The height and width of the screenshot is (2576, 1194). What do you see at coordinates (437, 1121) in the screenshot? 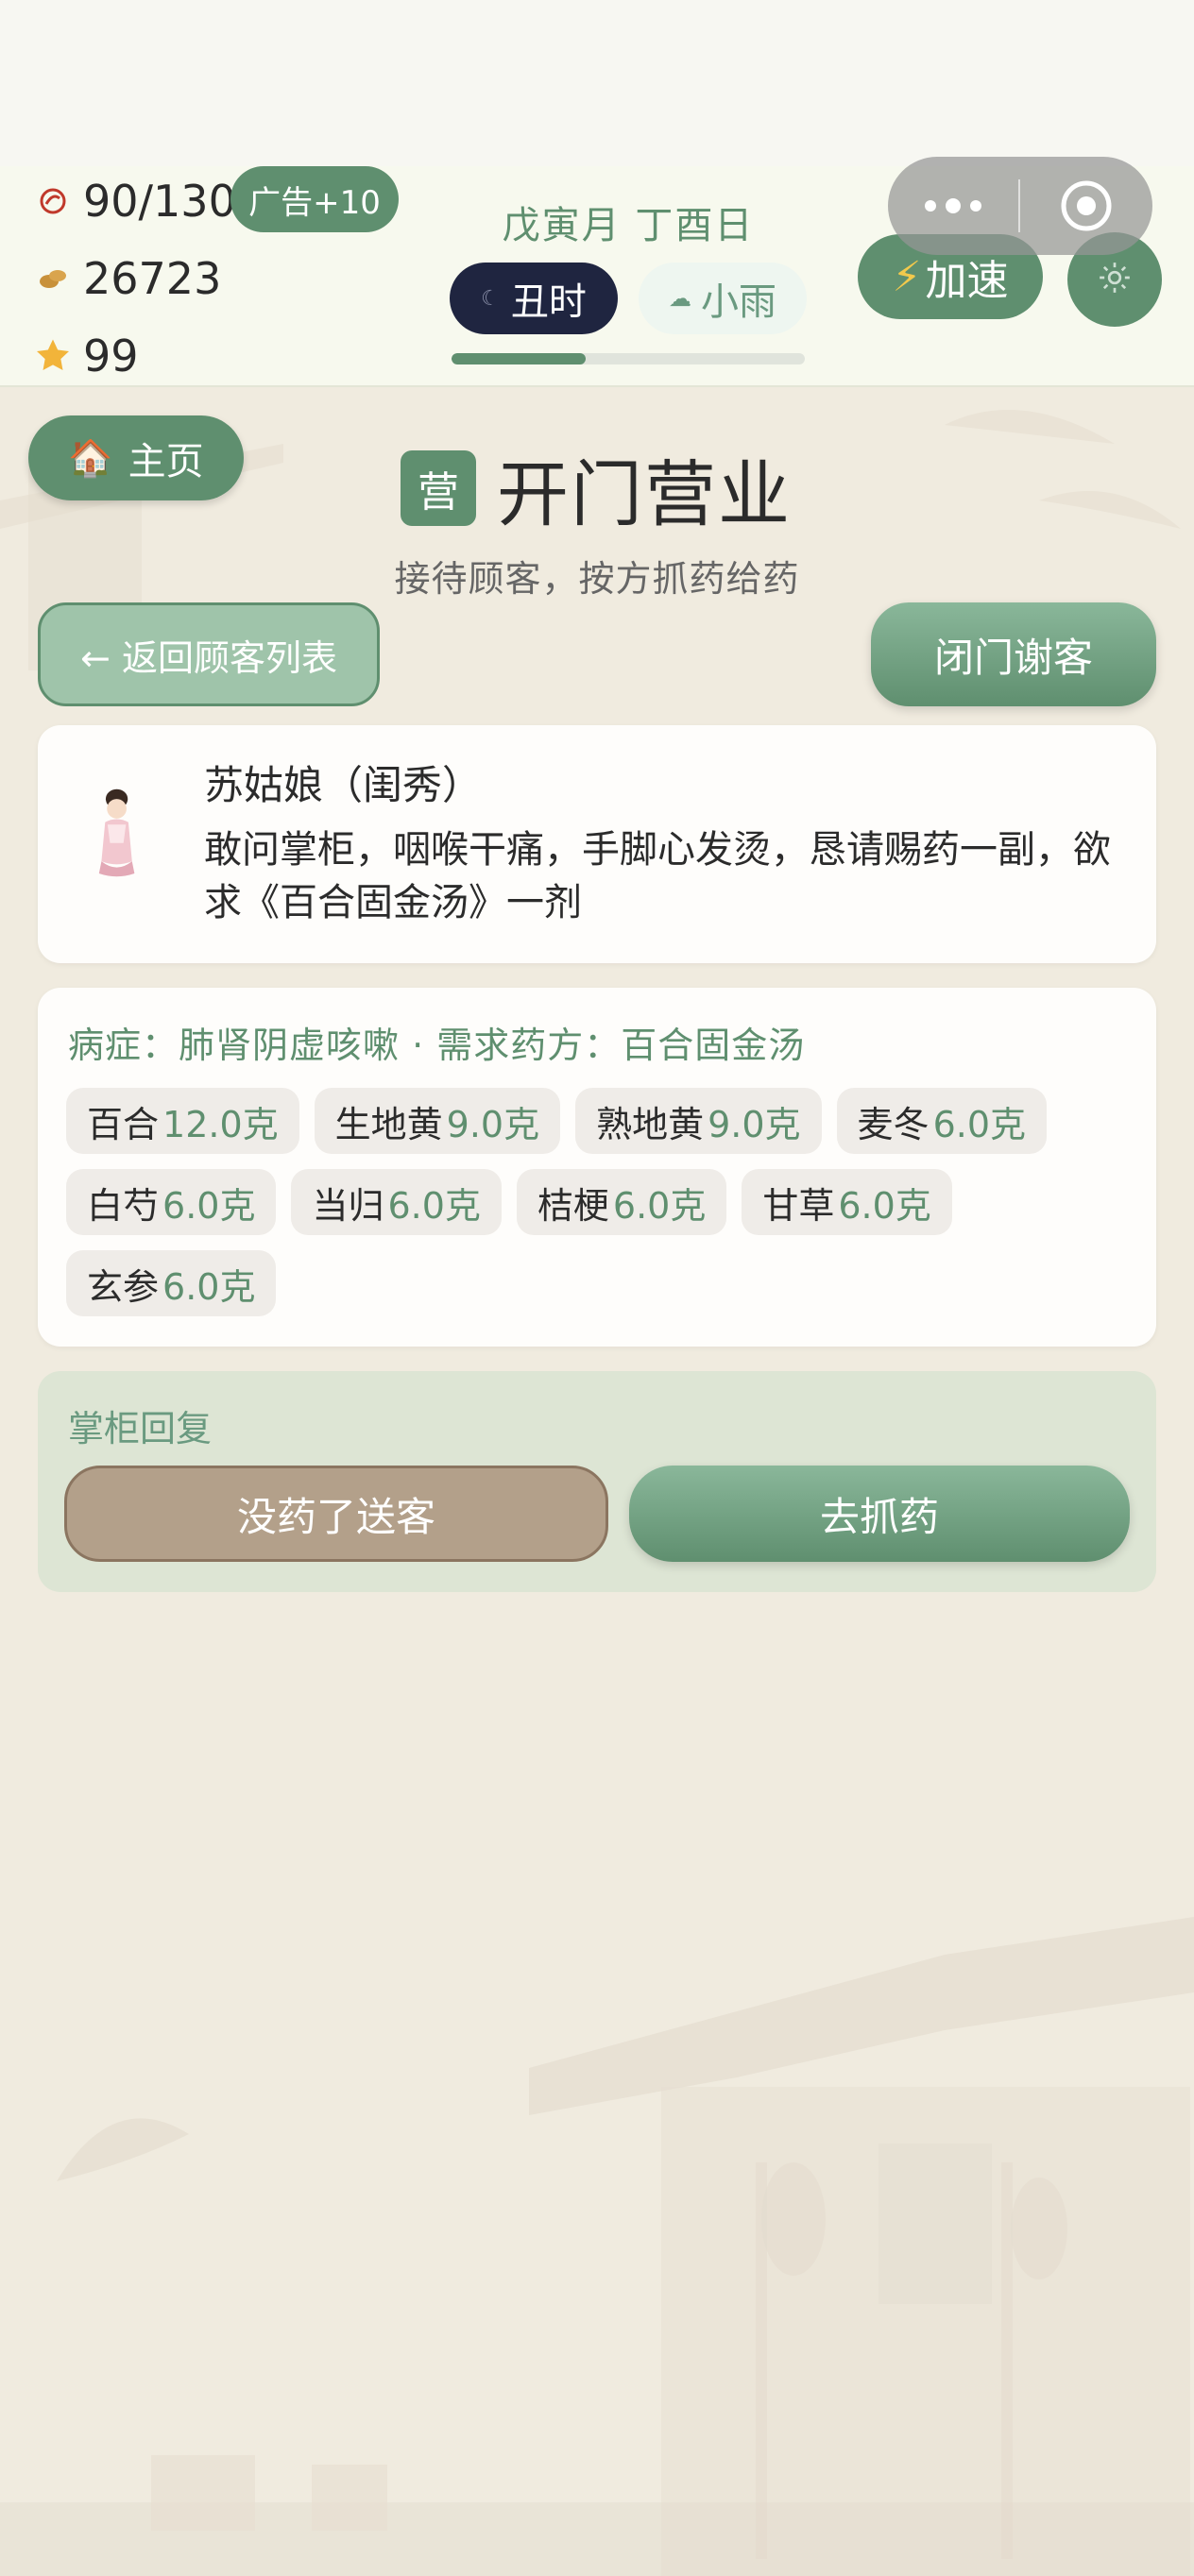
I see `herb-chip: 生地黄 9.0克` at bounding box center [437, 1121].